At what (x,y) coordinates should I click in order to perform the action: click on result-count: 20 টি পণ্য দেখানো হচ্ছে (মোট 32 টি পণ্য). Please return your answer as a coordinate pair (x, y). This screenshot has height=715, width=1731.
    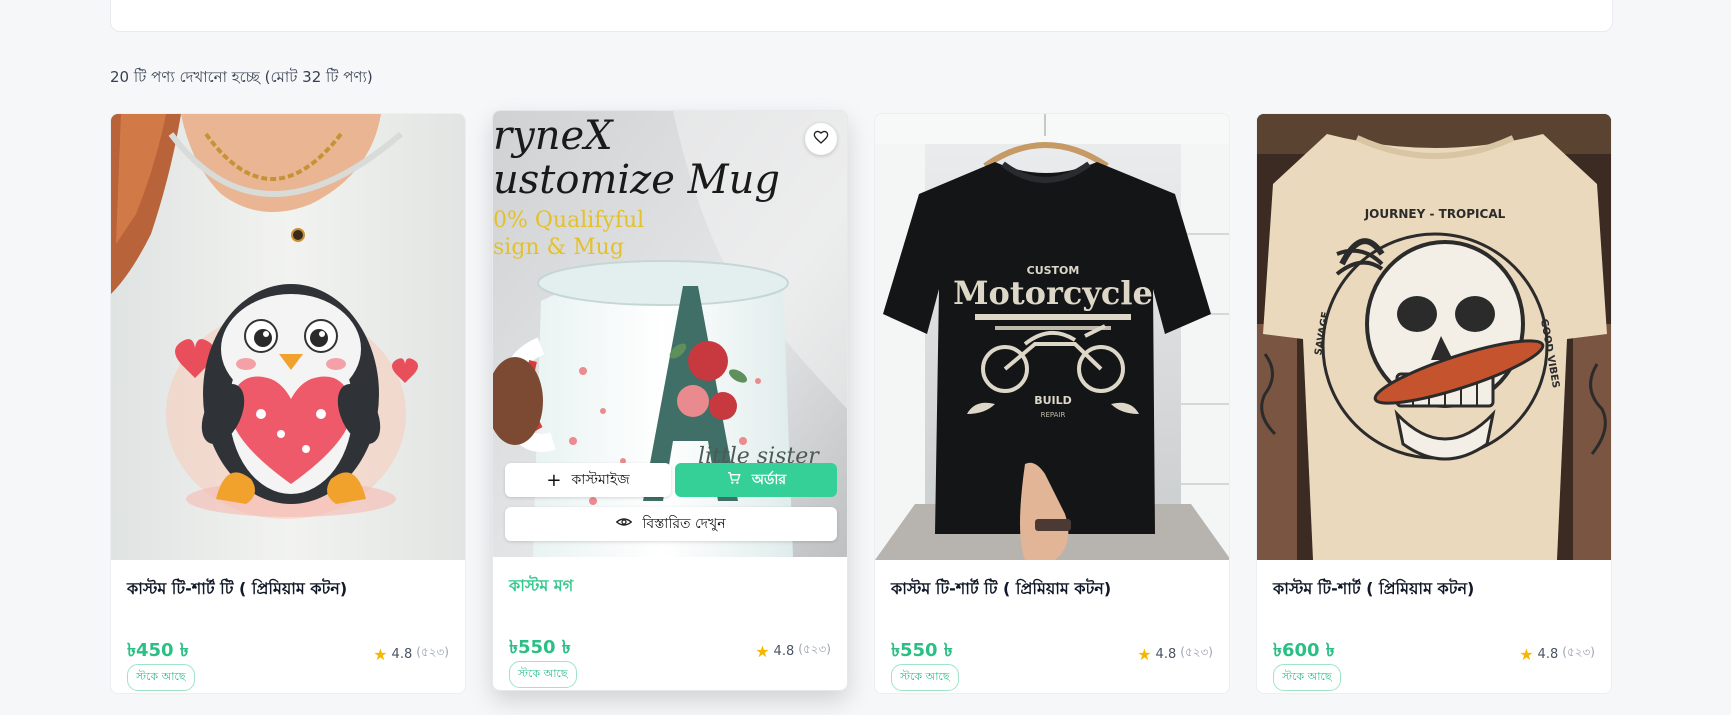
    Looking at the image, I should click on (241, 77).